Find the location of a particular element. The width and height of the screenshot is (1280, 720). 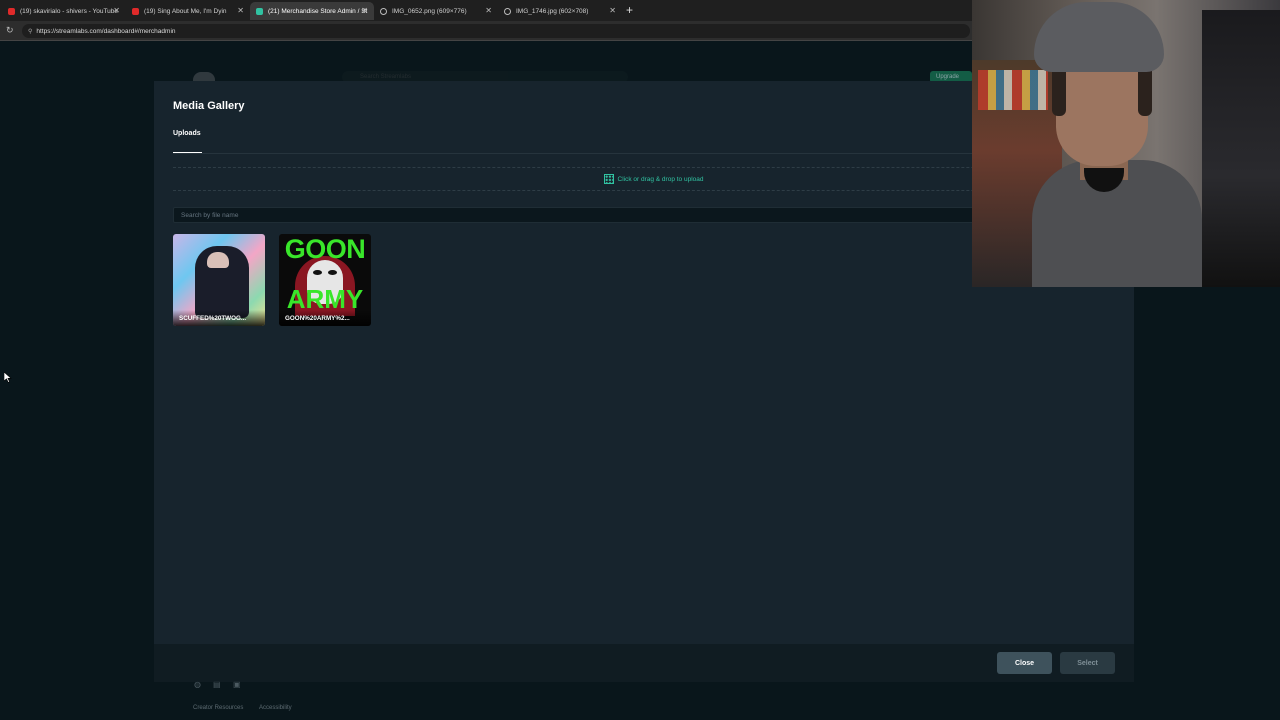

linkedin-icon: ▤ is located at coordinates (217, 684).